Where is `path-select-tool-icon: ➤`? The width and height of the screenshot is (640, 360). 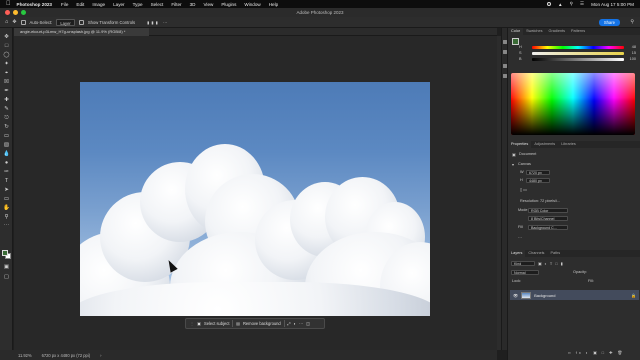 path-select-tool-icon: ➤ is located at coordinates (6, 190).